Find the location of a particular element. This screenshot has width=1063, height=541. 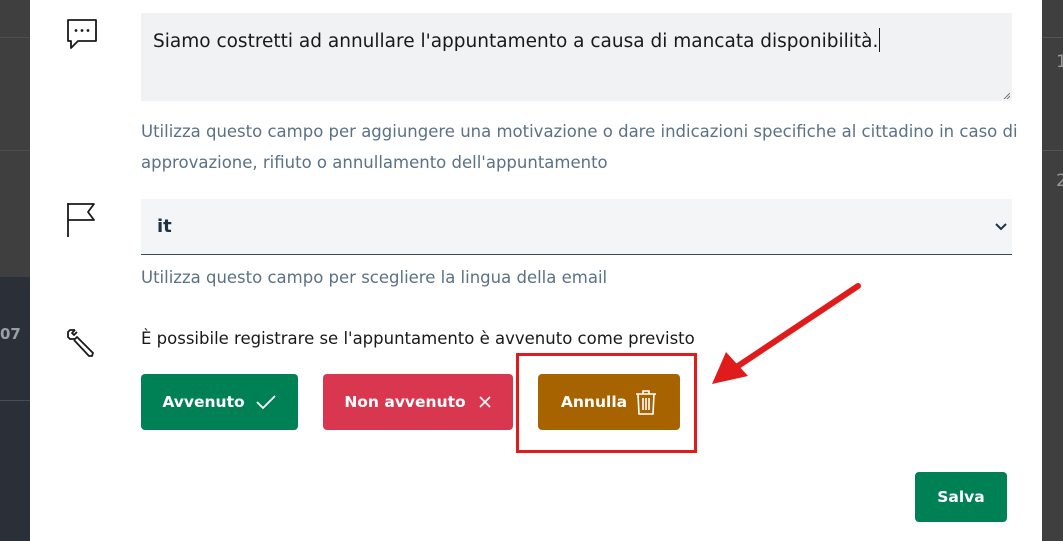

chat-bubble-icon is located at coordinates (82, 34).